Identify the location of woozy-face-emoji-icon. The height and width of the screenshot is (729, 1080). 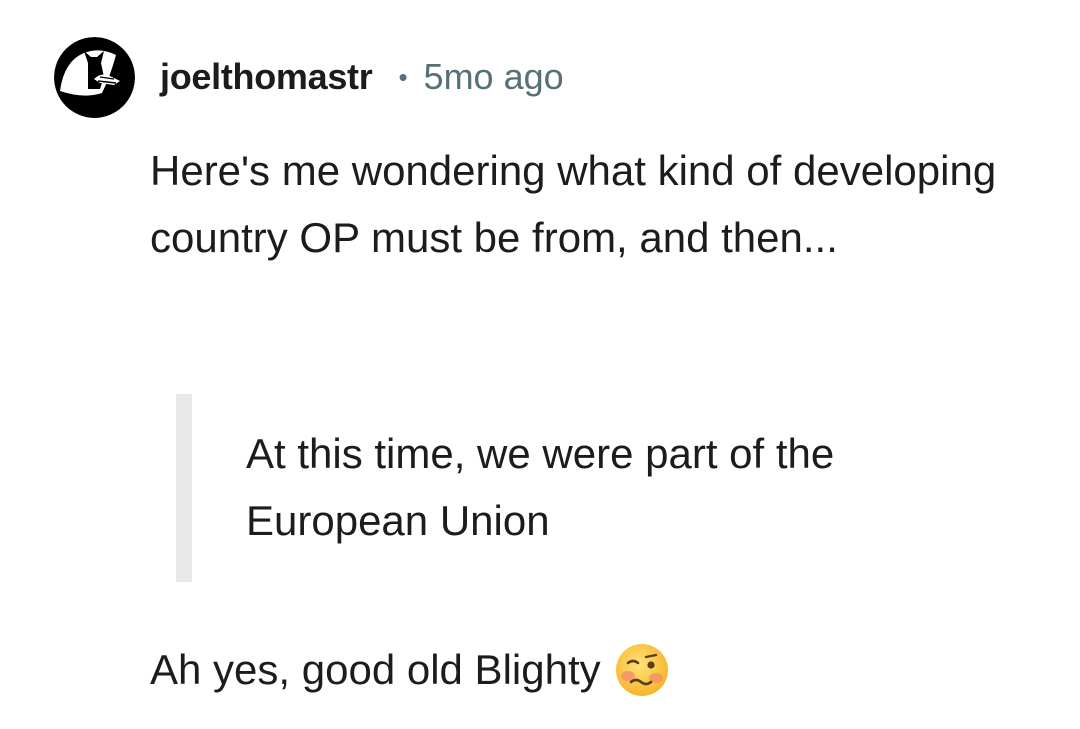
(642, 670).